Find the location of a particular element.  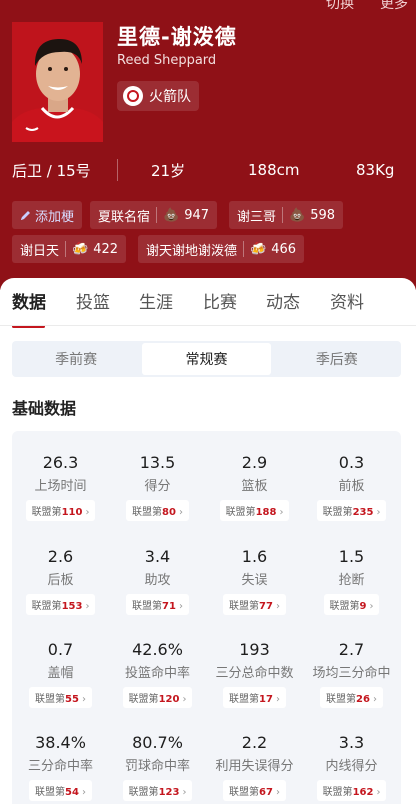

player-height: 188cm is located at coordinates (274, 170).